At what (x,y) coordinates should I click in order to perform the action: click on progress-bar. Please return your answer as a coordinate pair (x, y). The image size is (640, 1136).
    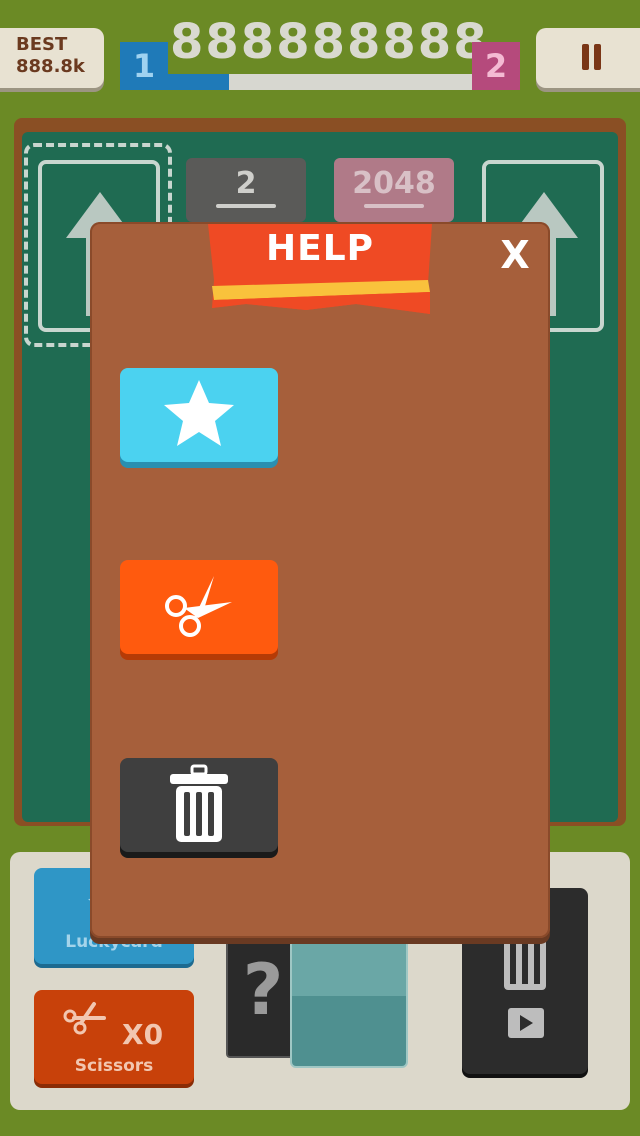
    Looking at the image, I should click on (320, 82).